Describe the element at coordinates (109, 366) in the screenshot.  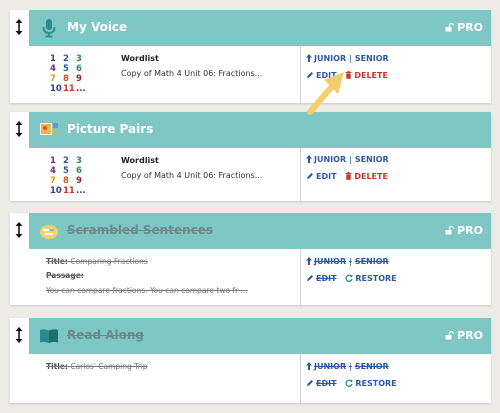
I see `title-meta-value: Carlos' Camping Trip` at that location.